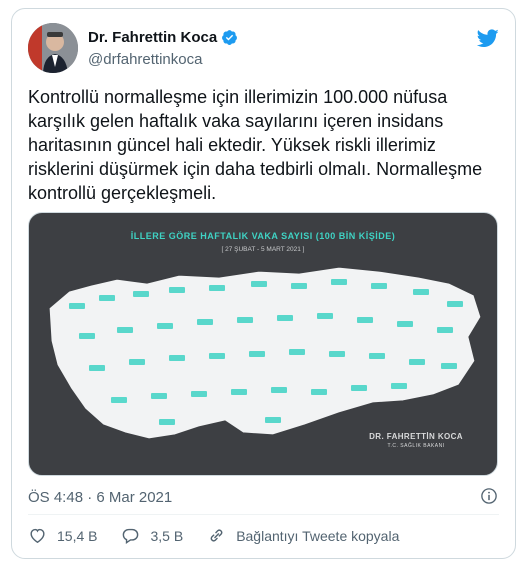 This screenshot has width=528, height=567. What do you see at coordinates (152, 37) in the screenshot?
I see `author-name: Dr. Fahrettin Koca` at bounding box center [152, 37].